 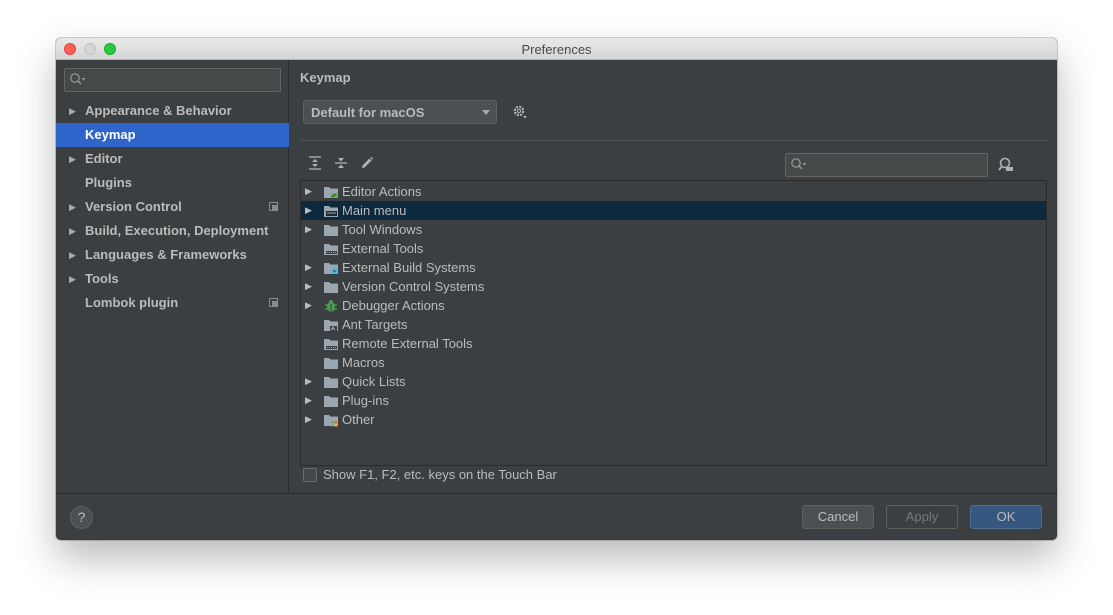 What do you see at coordinates (673, 362) in the screenshot?
I see `tree-row-macros: Macros` at bounding box center [673, 362].